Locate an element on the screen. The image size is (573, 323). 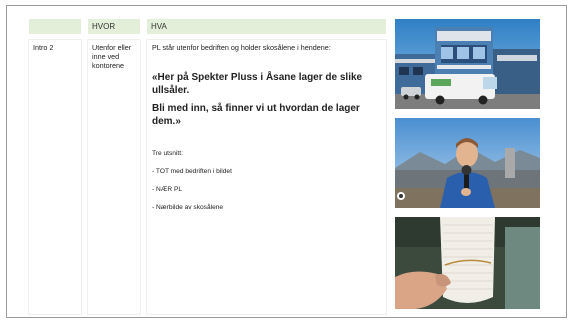
cell-location: Utenfor eller inne ved kontorene is located at coordinates (114, 177).